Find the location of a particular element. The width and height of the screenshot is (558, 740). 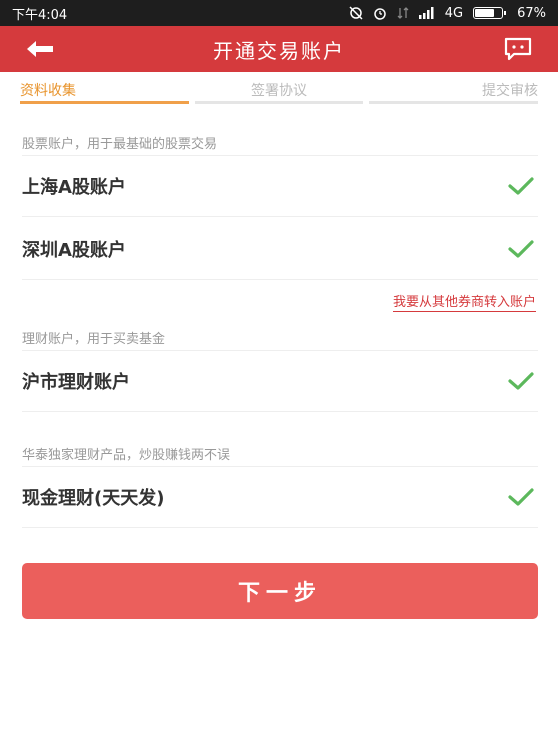

status-icons: 4G 67% is located at coordinates (447, 13).